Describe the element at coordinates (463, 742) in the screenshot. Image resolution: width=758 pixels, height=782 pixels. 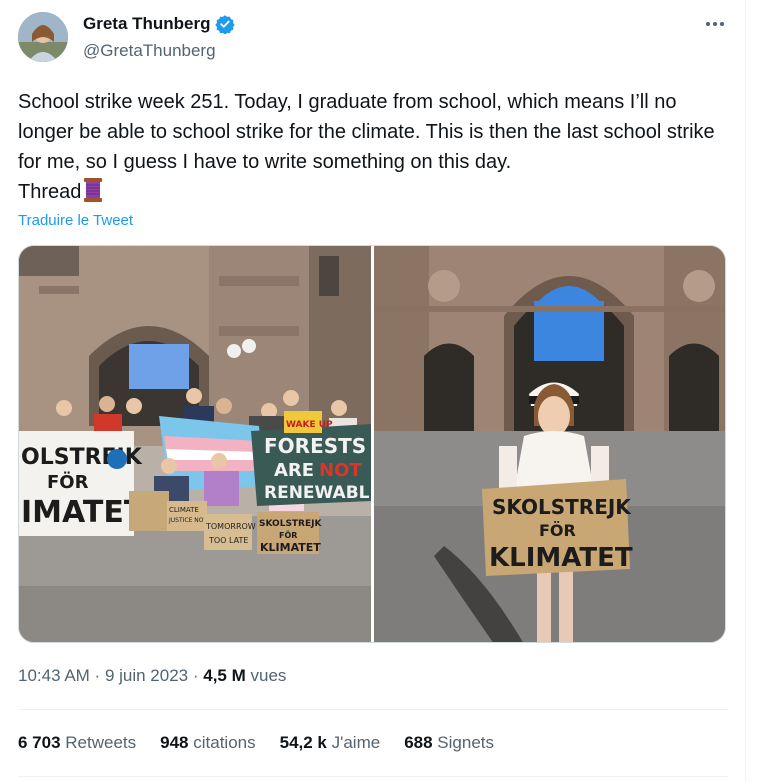
I see `bookmarks-label: Signets` at that location.